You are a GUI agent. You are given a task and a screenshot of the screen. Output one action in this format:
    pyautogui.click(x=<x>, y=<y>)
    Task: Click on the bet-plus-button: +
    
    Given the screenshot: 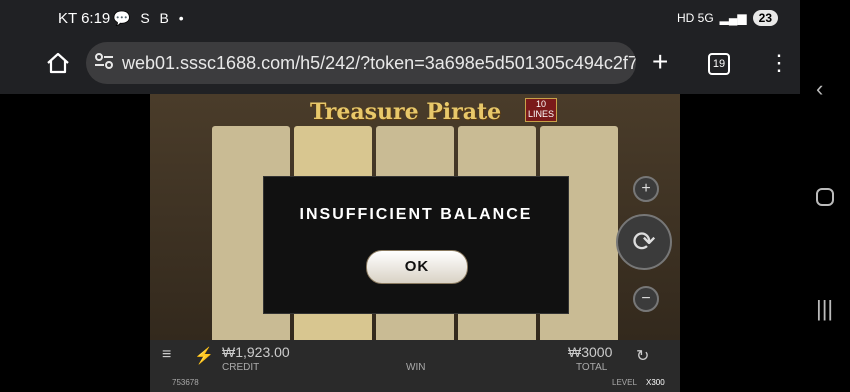 What is the action you would take?
    pyautogui.click(x=646, y=189)
    